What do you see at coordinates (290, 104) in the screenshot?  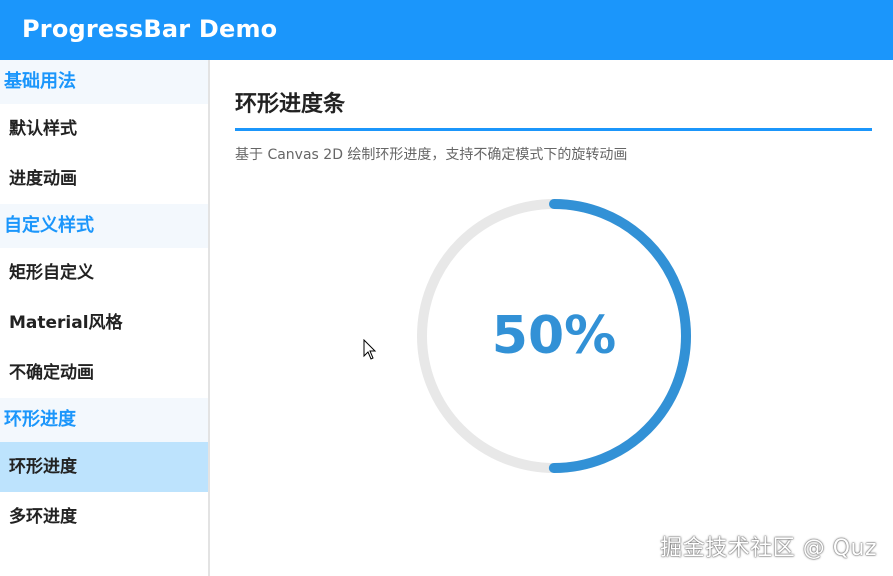 I see `page-title: 环形进度条` at bounding box center [290, 104].